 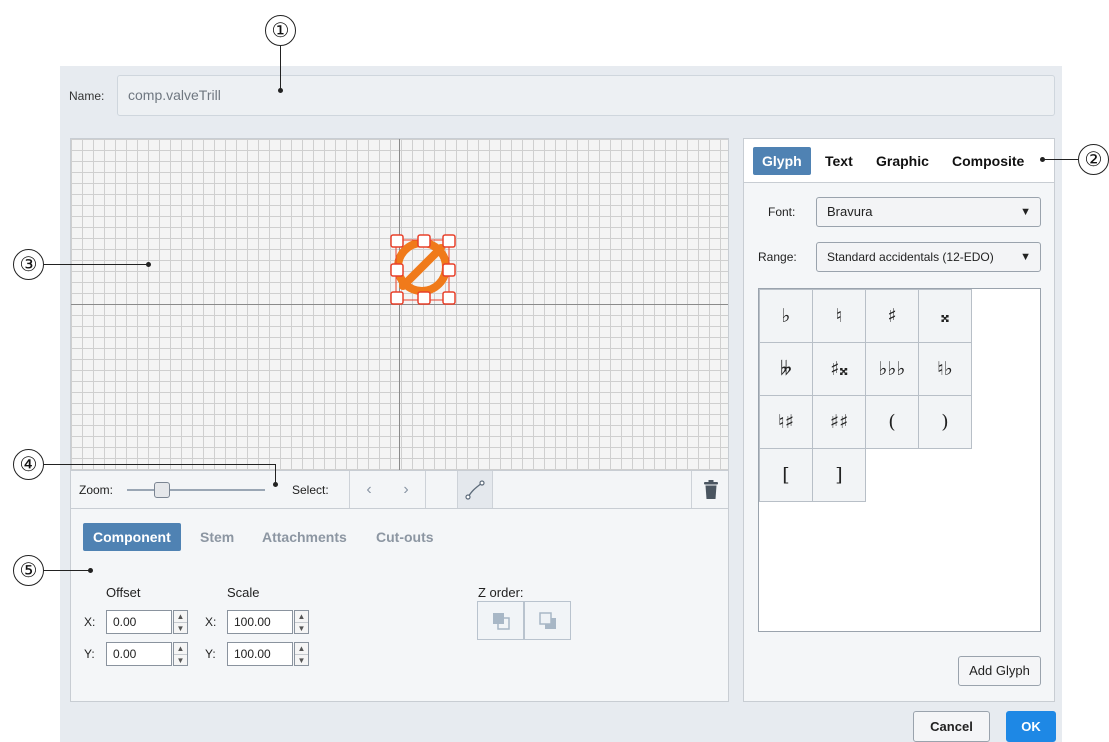 I want to click on glyph-cell-bracket-right: ], so click(x=839, y=475).